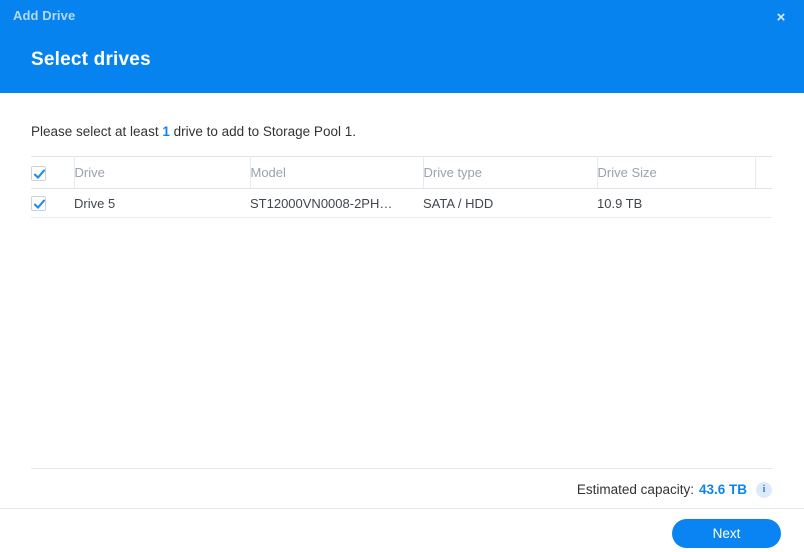 The width and height of the screenshot is (804, 552). I want to click on table-header-row: Drive Model Drive type Drive Size, so click(401, 172).